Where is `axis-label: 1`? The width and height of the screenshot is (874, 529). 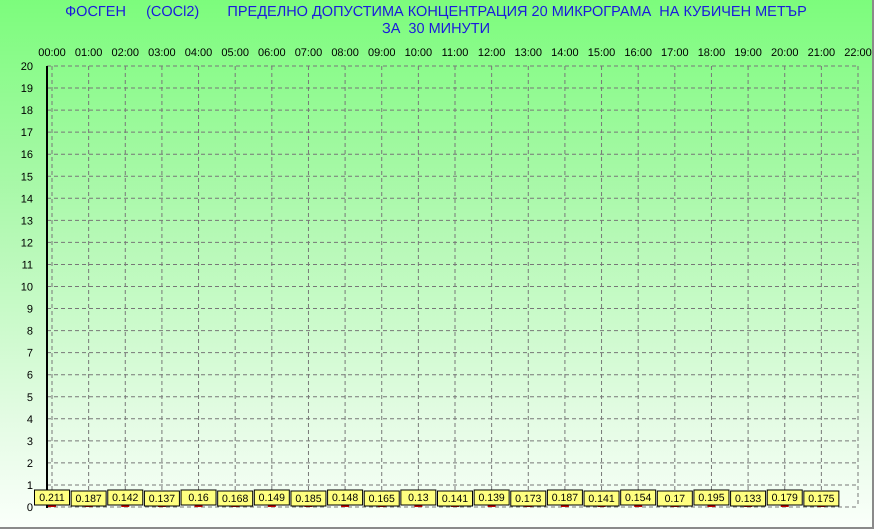
axis-label: 1 is located at coordinates (29, 486).